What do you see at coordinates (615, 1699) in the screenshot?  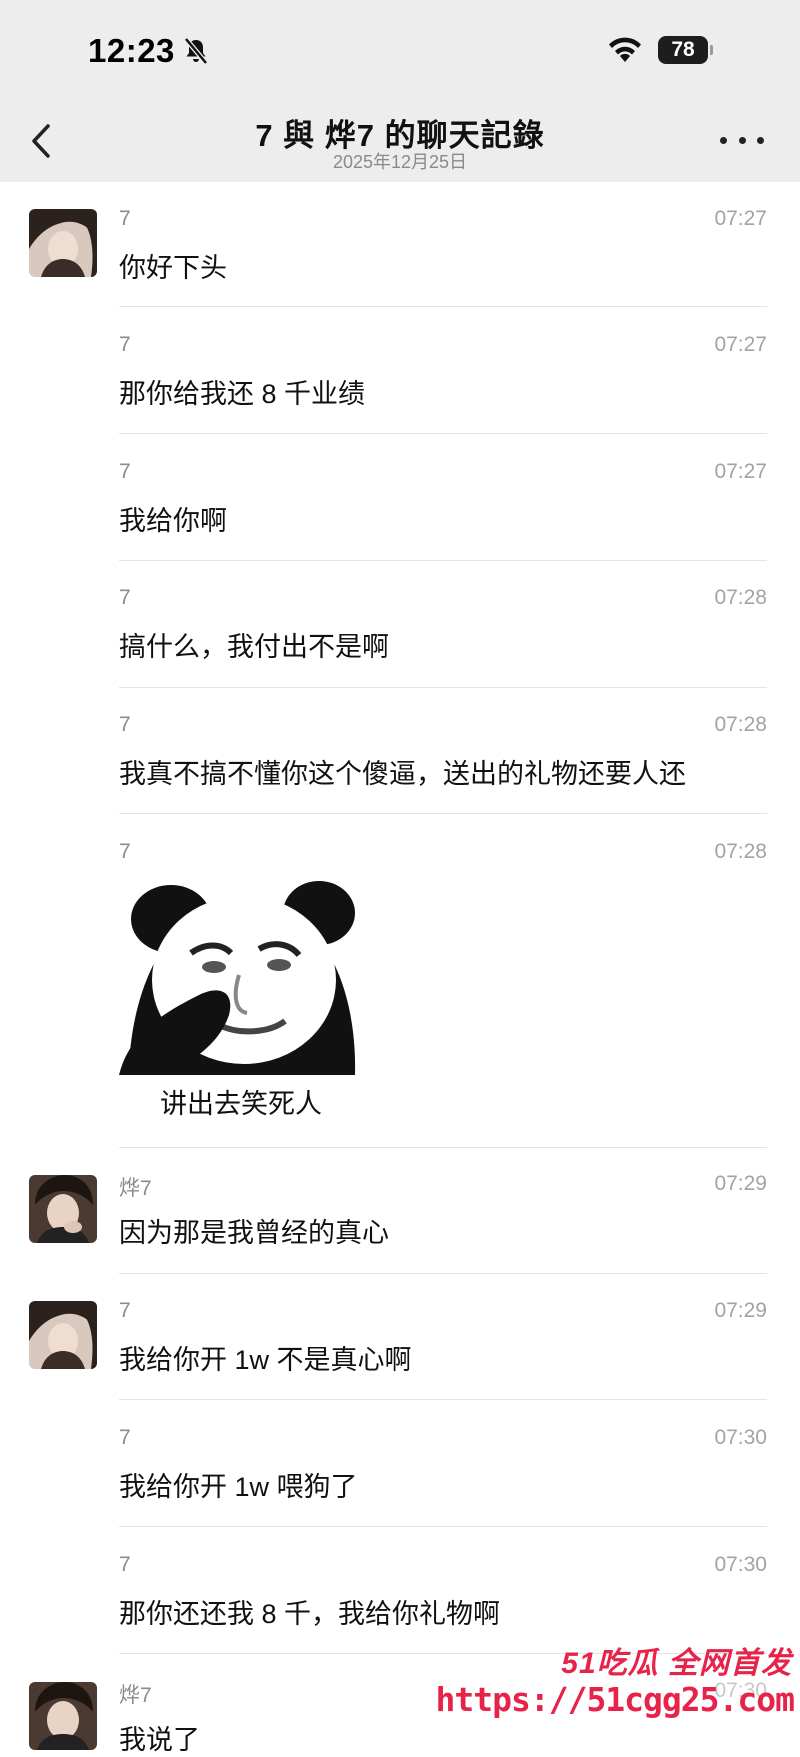 I see `watermark-url: https://51cgg25.com` at bounding box center [615, 1699].